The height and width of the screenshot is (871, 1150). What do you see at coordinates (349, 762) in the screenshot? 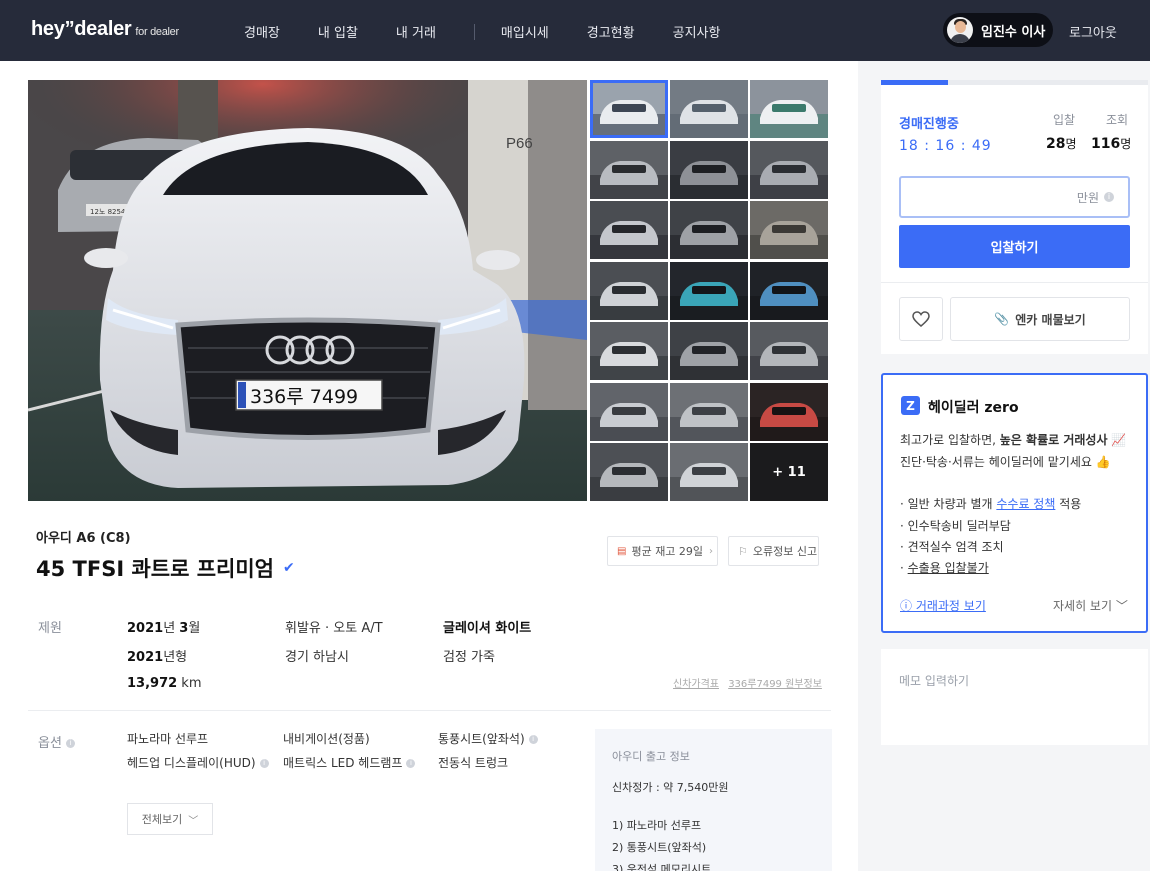
I see `option-item: 매트릭스 LED 헤드램프 i` at bounding box center [349, 762].